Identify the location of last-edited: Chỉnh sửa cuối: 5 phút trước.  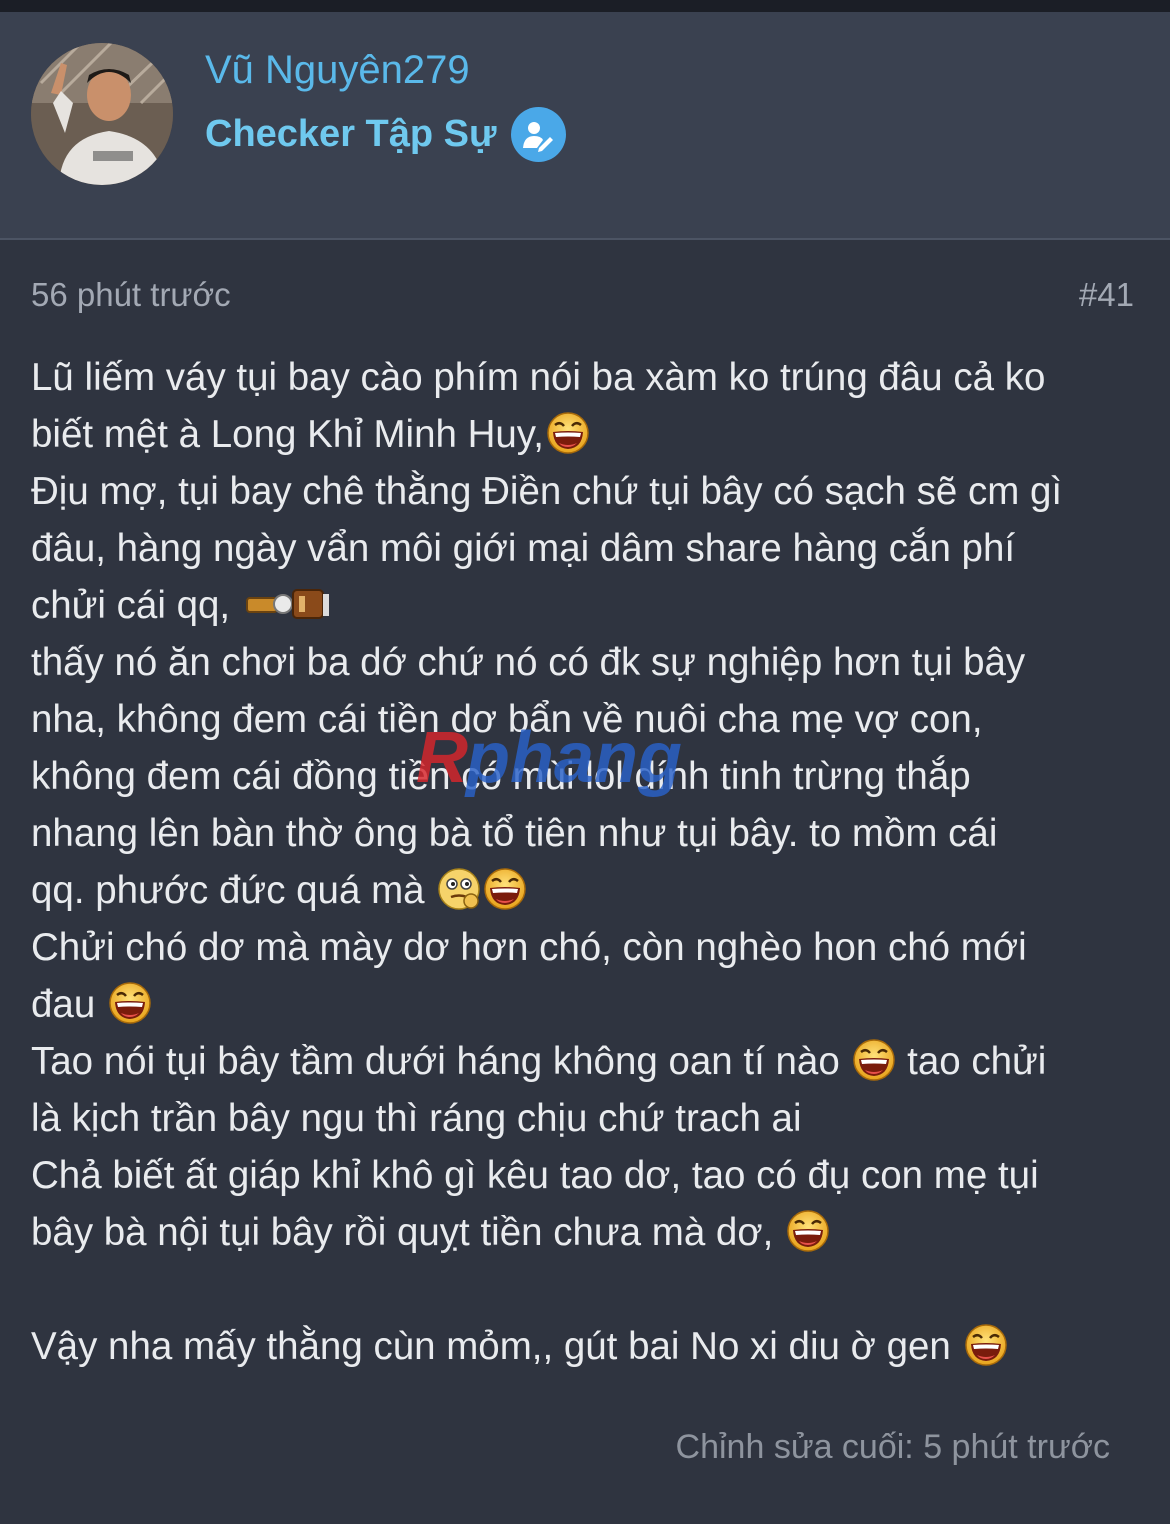
(892, 1447).